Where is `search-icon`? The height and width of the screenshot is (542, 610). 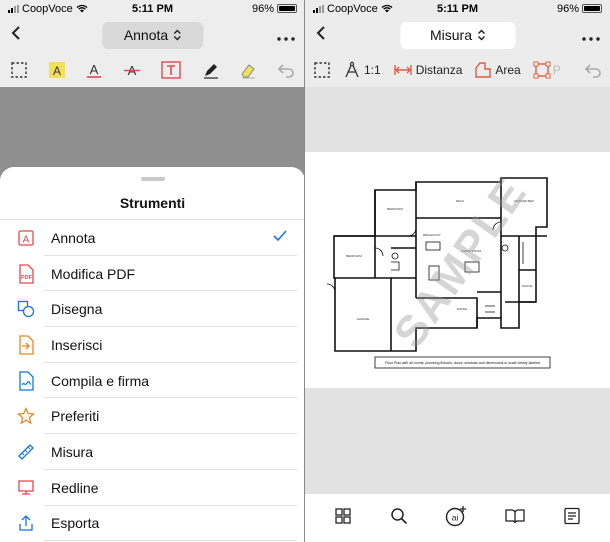 search-icon is located at coordinates (398, 515).